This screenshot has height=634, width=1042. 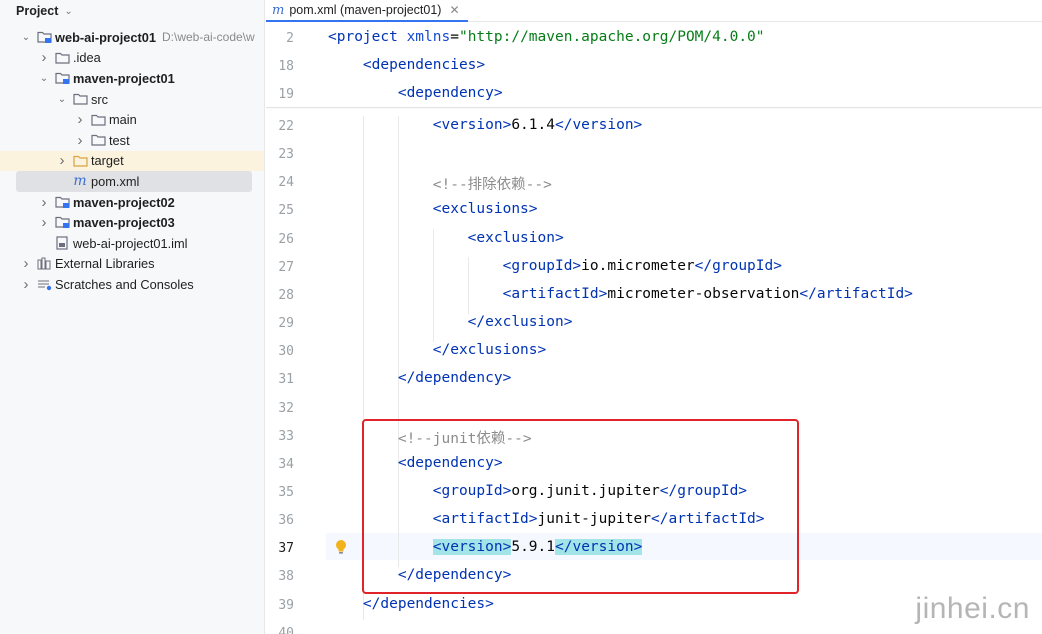 What do you see at coordinates (654, 107) in the screenshot?
I see `sticky-lines-separator` at bounding box center [654, 107].